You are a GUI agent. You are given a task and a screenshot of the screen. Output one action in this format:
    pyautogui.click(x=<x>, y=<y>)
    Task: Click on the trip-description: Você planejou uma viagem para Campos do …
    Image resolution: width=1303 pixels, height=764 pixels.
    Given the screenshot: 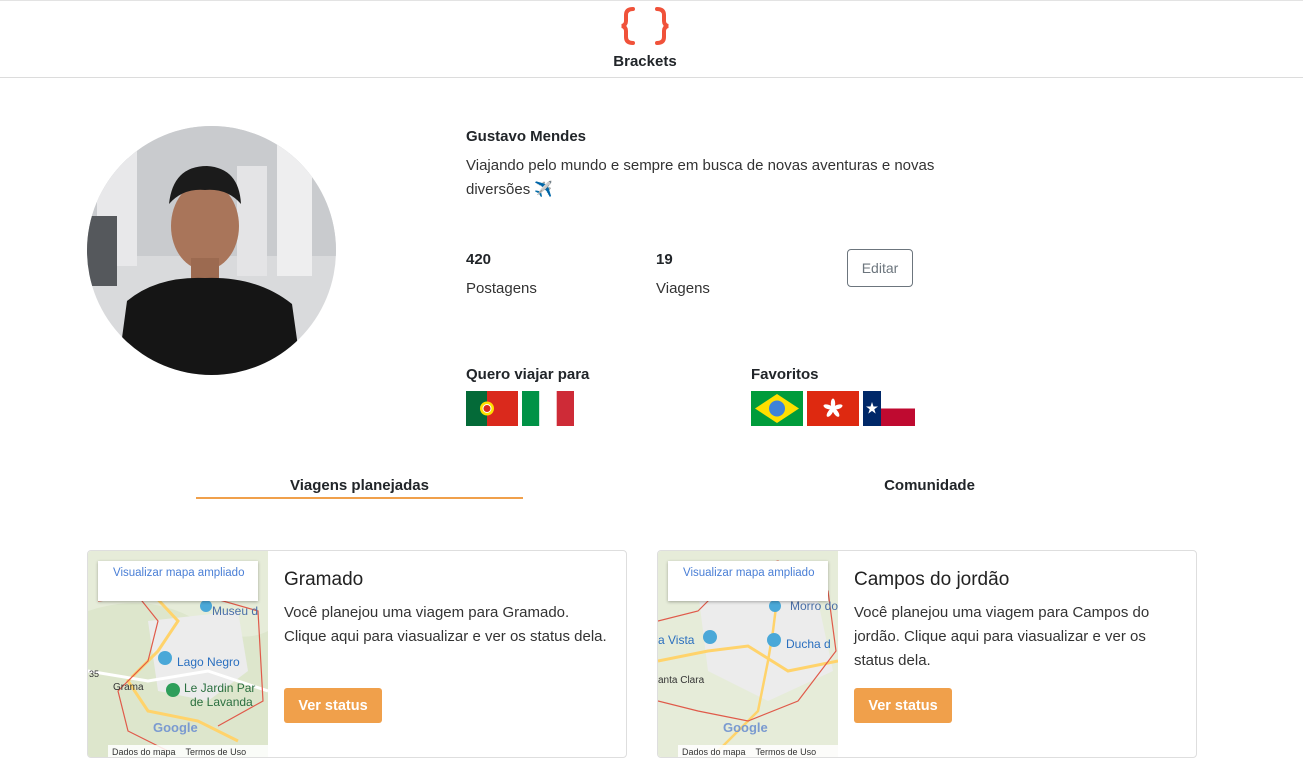 What is the action you would take?
    pyautogui.click(x=1002, y=636)
    